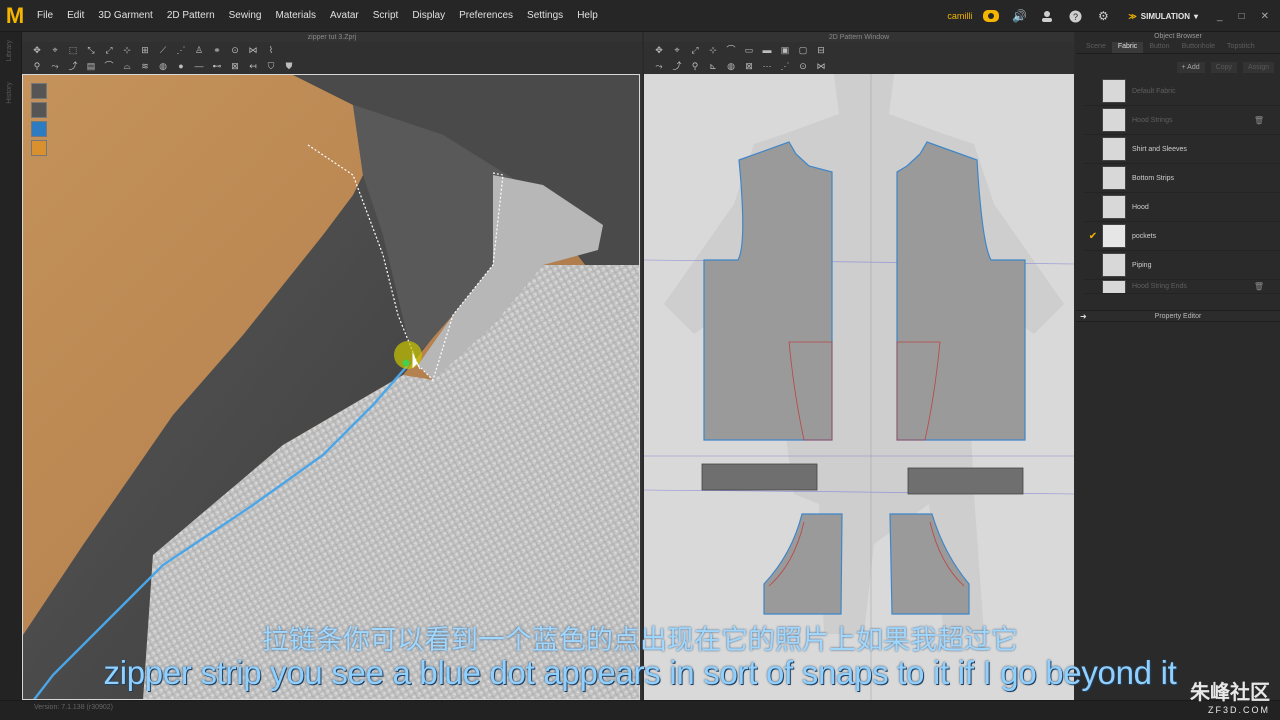  I want to click on layer-icon: ▤, so click(91, 66).